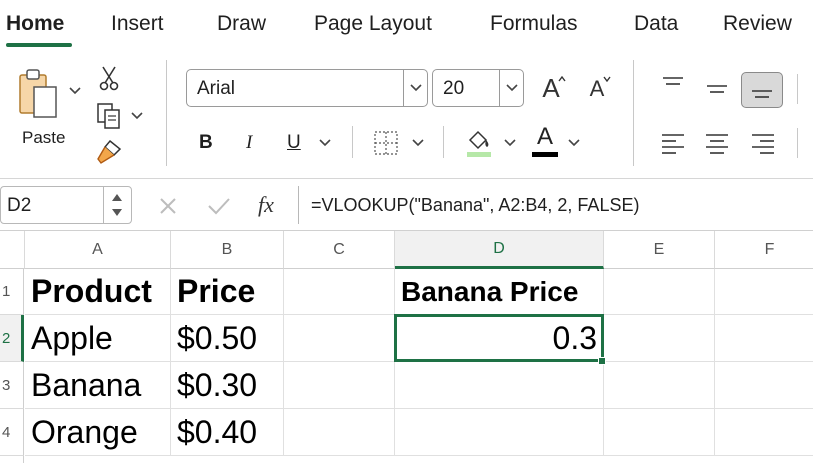  What do you see at coordinates (12, 250) in the screenshot?
I see `select-all-corner` at bounding box center [12, 250].